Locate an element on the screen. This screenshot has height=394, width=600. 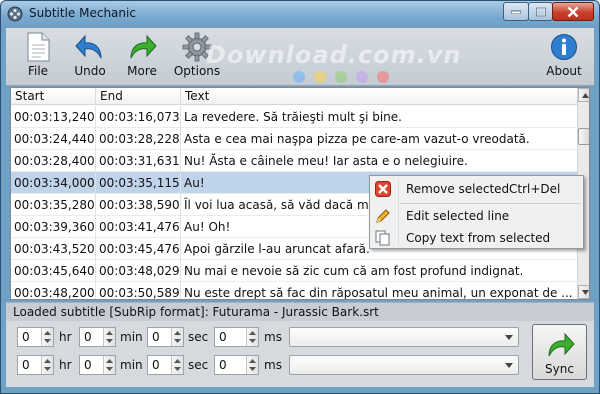
scroll-thumb is located at coordinates (583, 136).